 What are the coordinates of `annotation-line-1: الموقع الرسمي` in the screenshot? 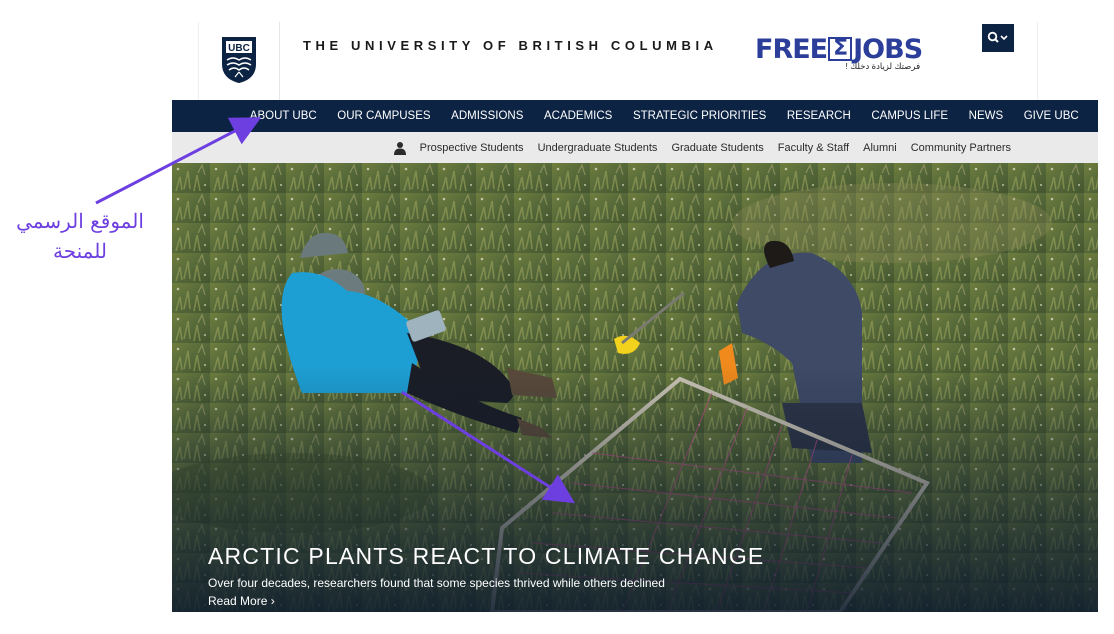 It's located at (80, 221).